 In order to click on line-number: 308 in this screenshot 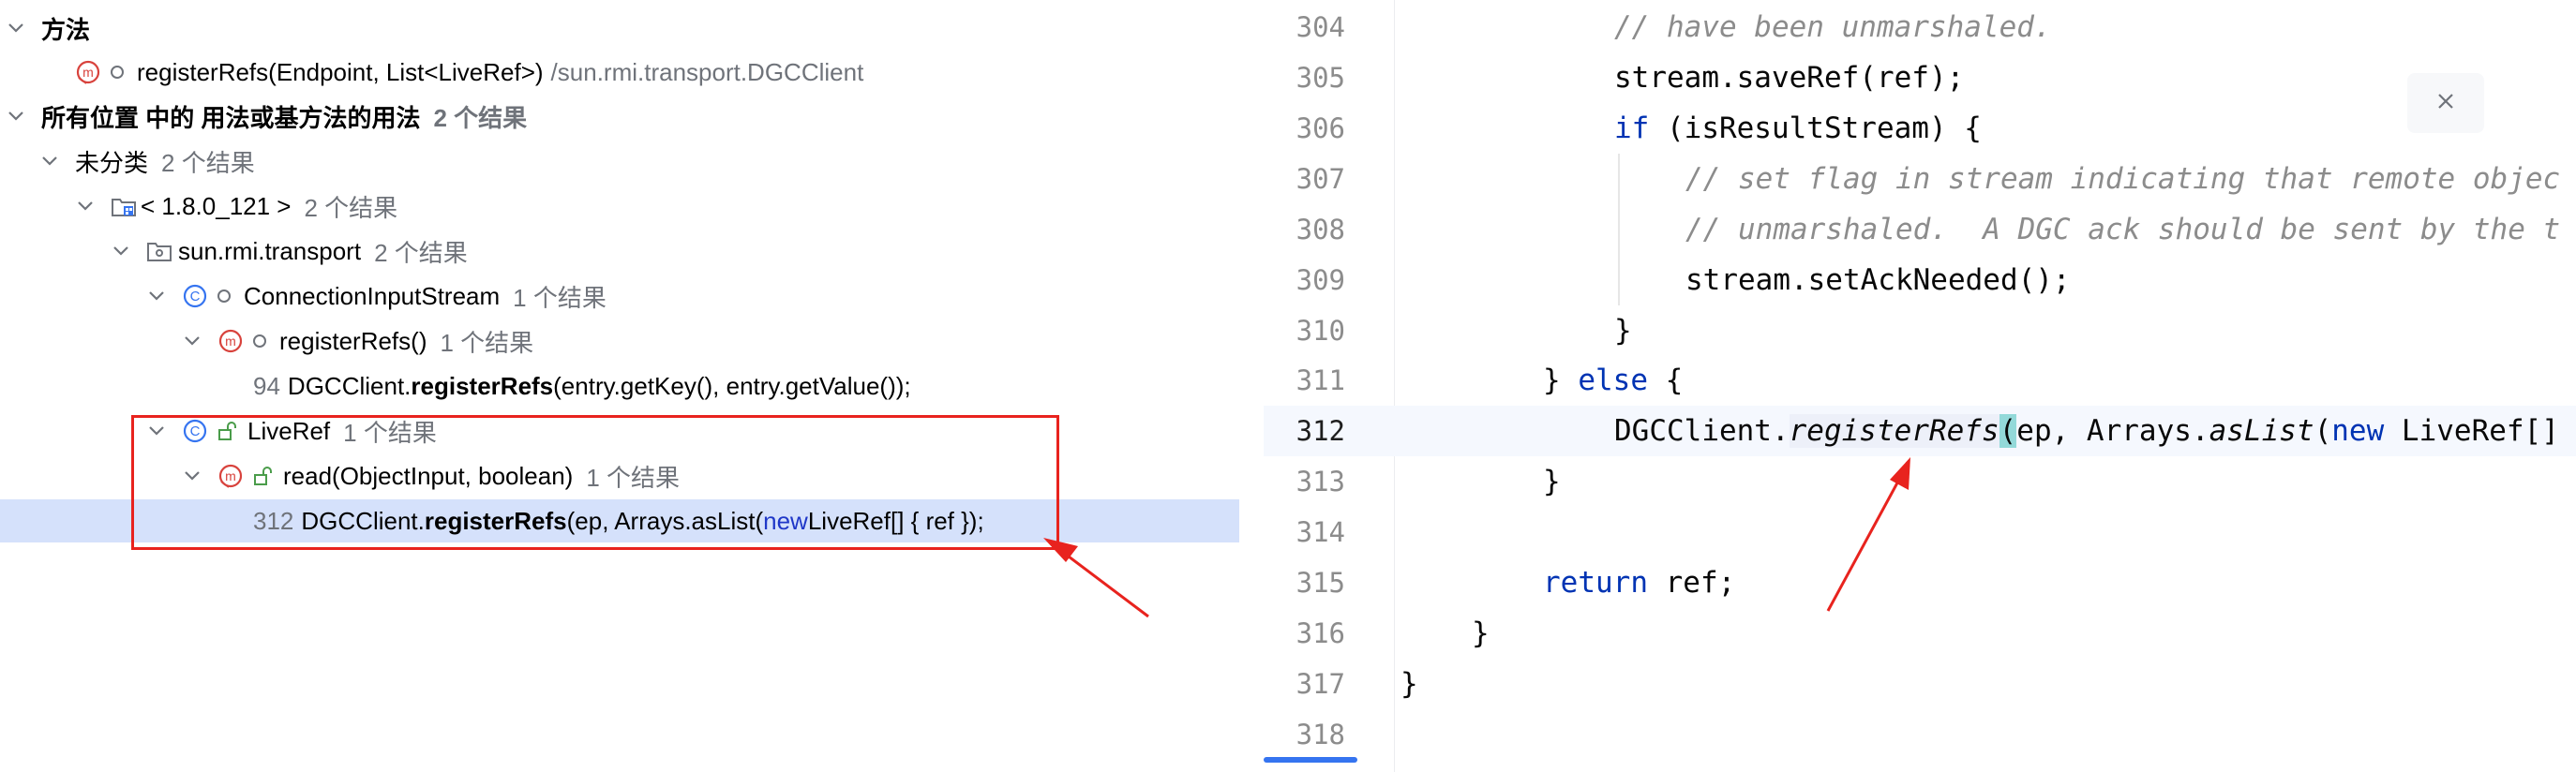, I will do `click(1320, 229)`.